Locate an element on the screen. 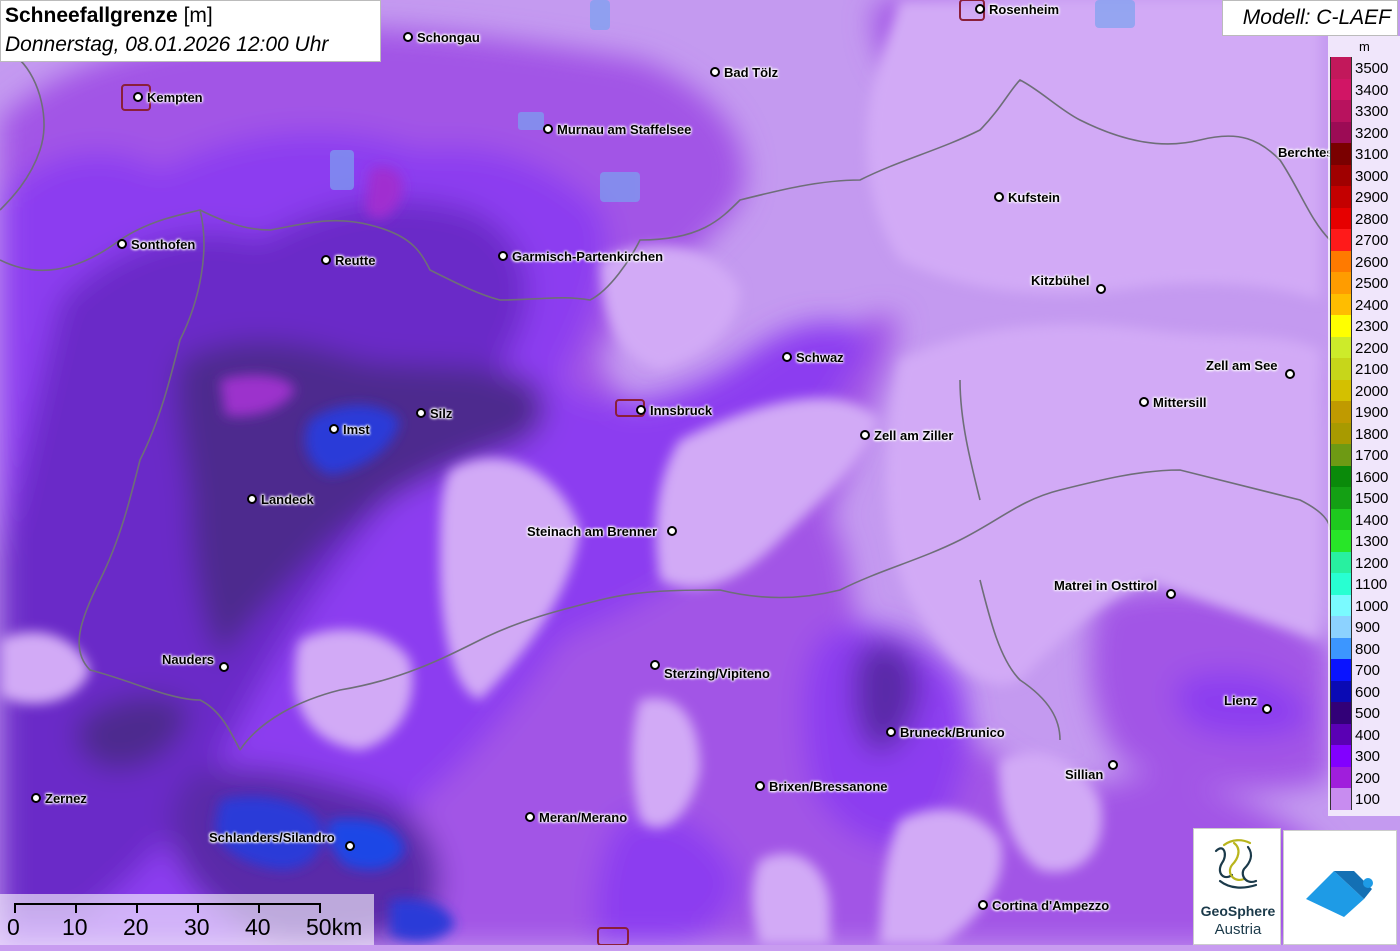 The height and width of the screenshot is (951, 1400). city-label: Silz is located at coordinates (441, 413).